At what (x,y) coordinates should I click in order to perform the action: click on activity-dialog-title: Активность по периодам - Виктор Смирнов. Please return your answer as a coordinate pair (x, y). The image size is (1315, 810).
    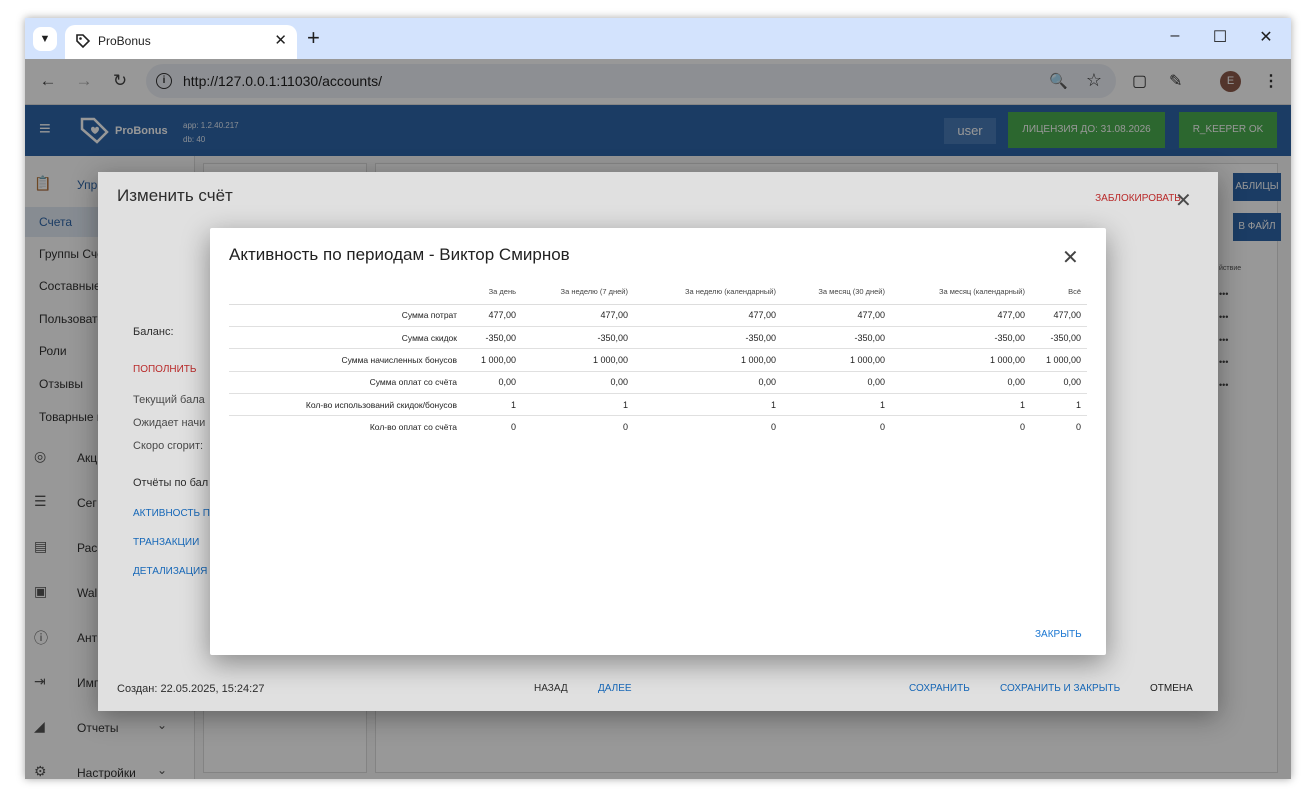
    Looking at the image, I should click on (399, 254).